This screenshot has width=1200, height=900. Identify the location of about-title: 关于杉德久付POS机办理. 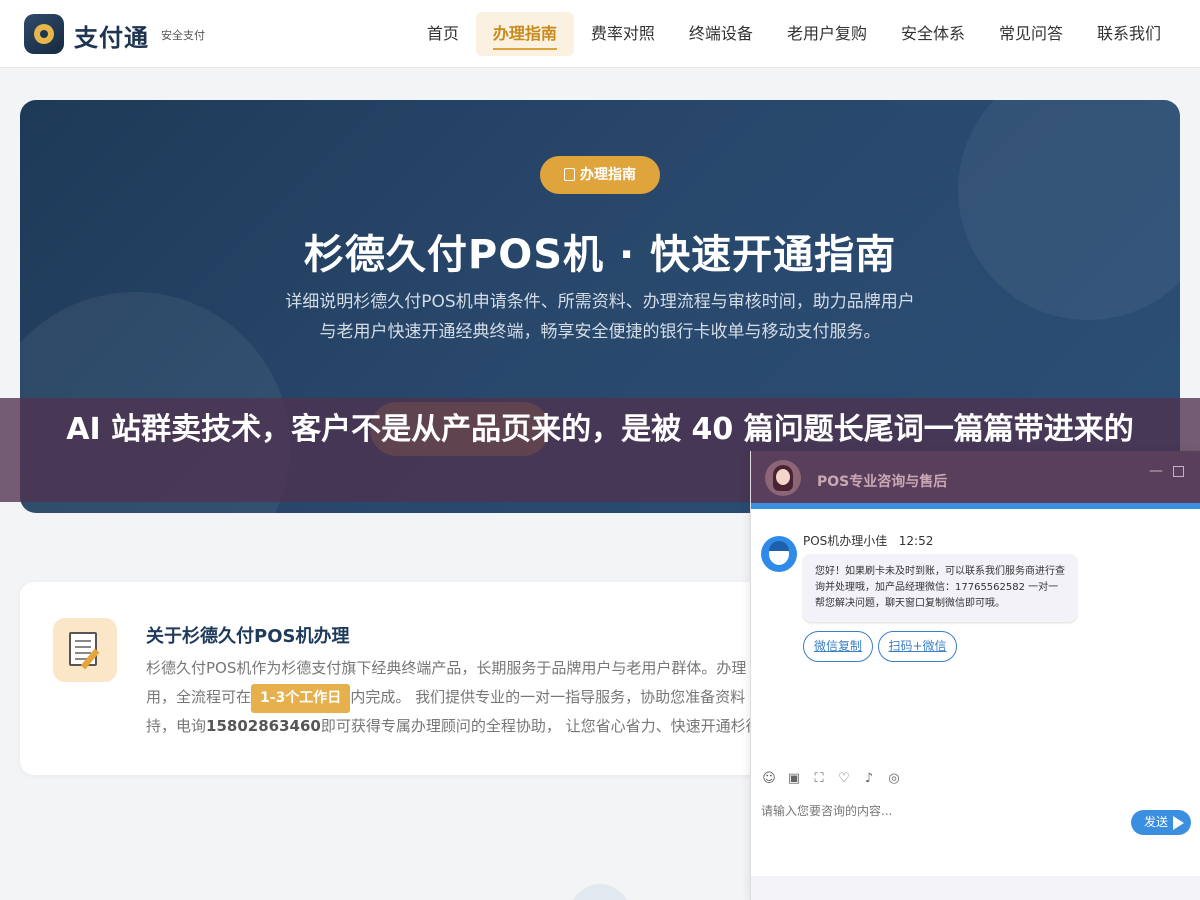
(248, 636).